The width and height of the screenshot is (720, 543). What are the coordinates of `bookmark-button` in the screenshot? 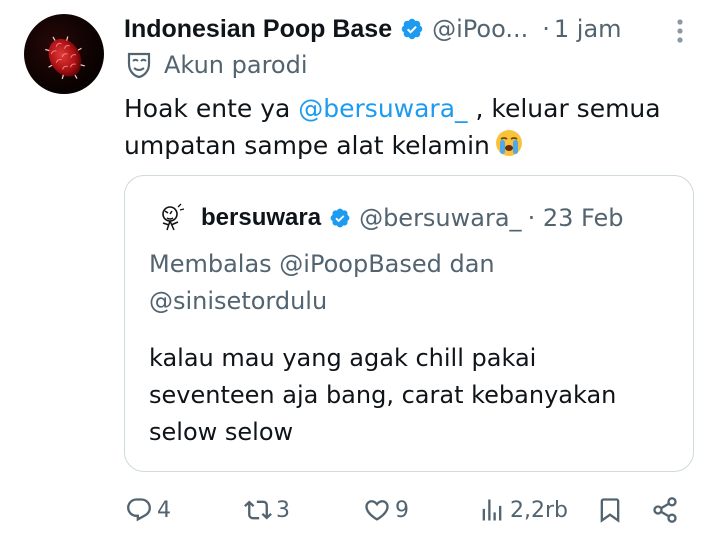 It's located at (610, 510).